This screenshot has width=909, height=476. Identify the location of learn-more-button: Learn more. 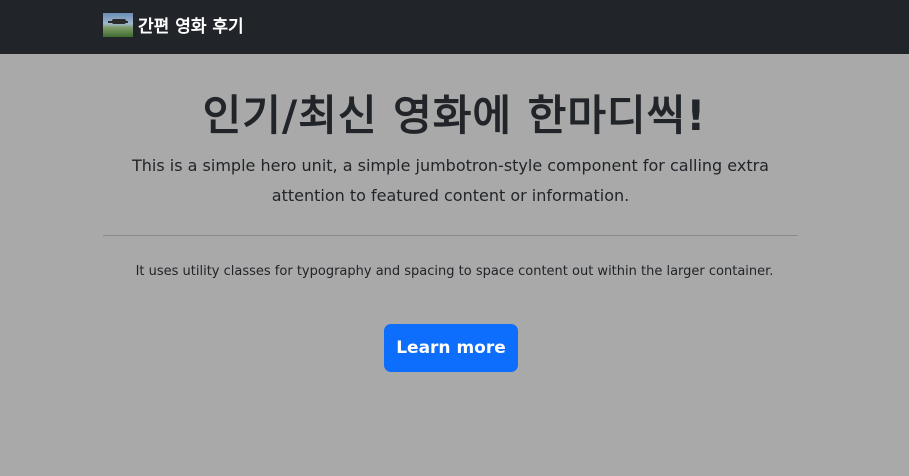
(451, 348).